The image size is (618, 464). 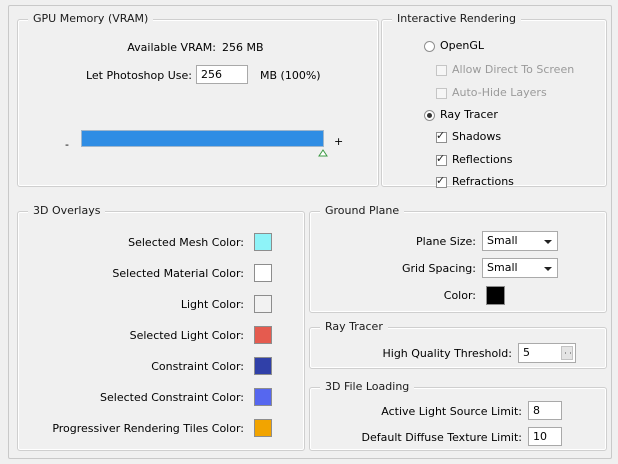 I want to click on ray-tracer-group: Ray Tracer High Quality Threshold: 5, so click(x=458, y=344).